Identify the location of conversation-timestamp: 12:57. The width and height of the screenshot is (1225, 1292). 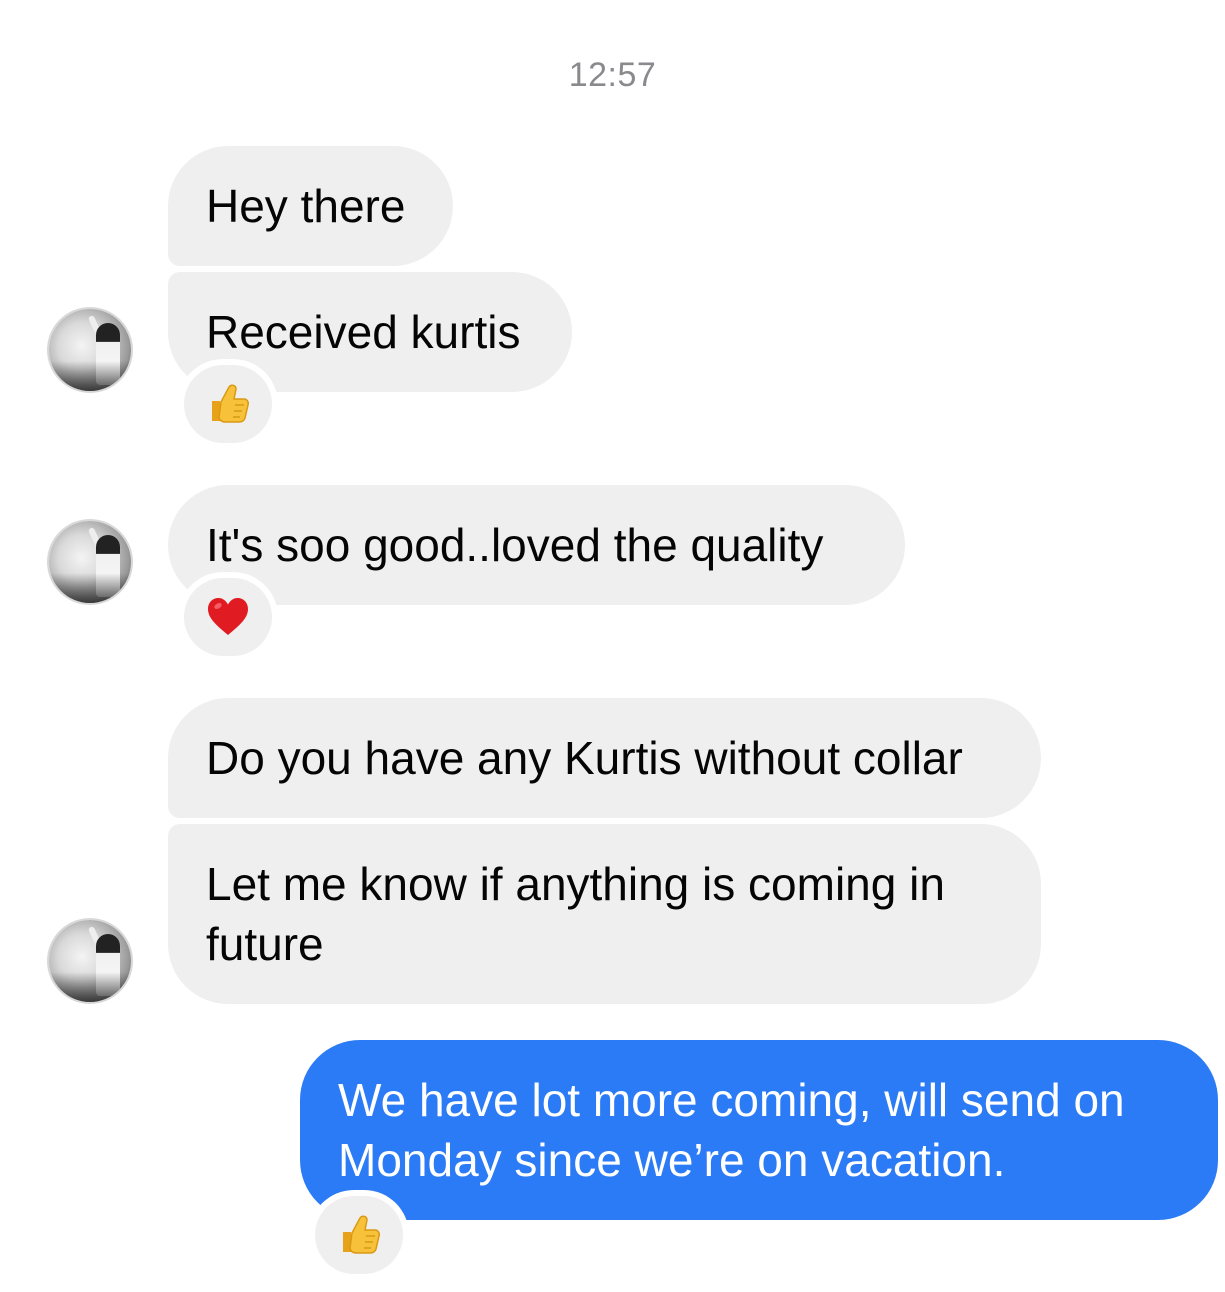
(612, 75).